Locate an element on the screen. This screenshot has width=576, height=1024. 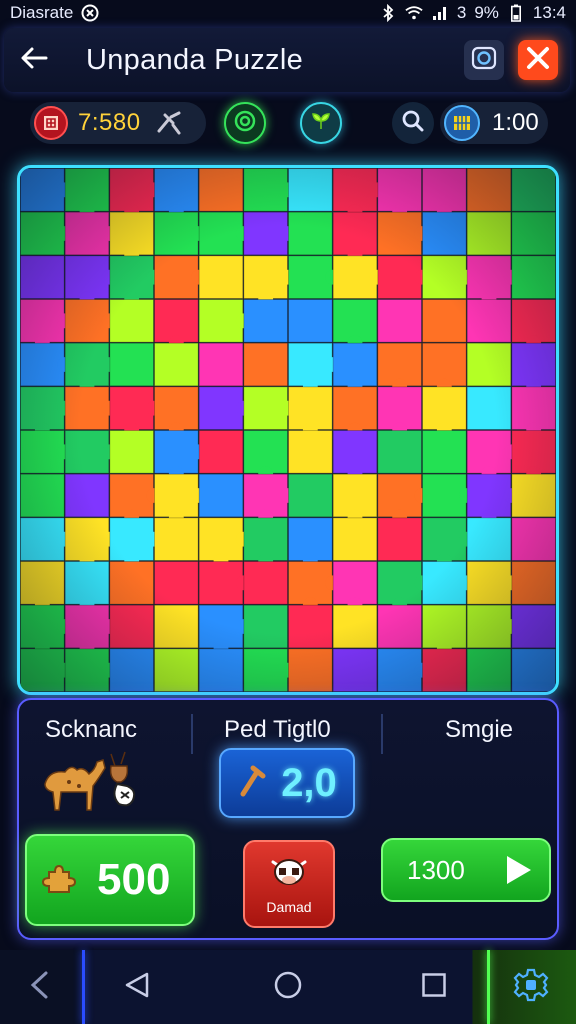
hammer-icon is located at coordinates (169, 123).